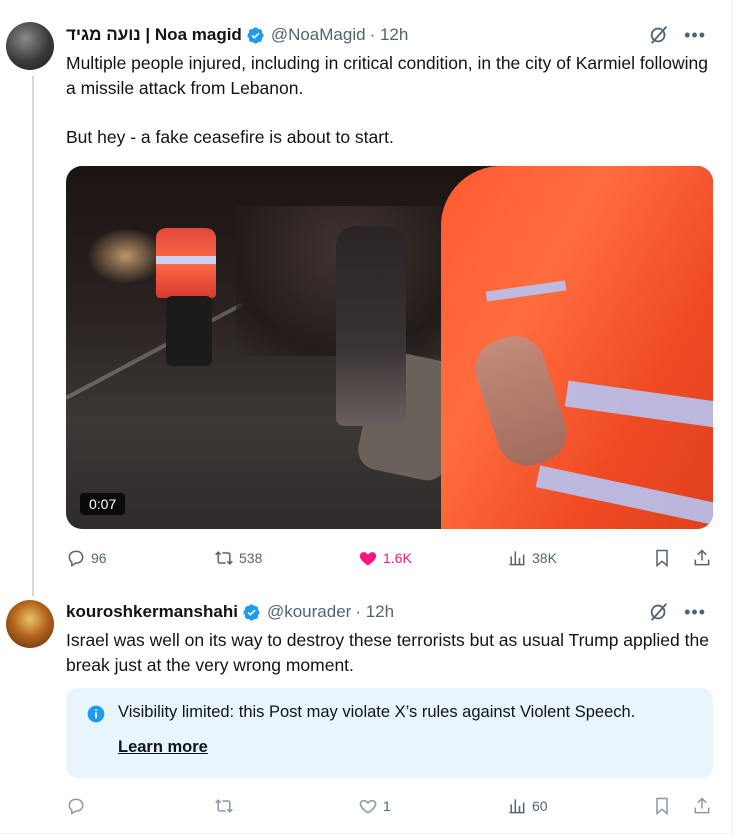  Describe the element at coordinates (154, 35) in the screenshot. I see `display-name: נועה מגיד | Noa magid` at that location.